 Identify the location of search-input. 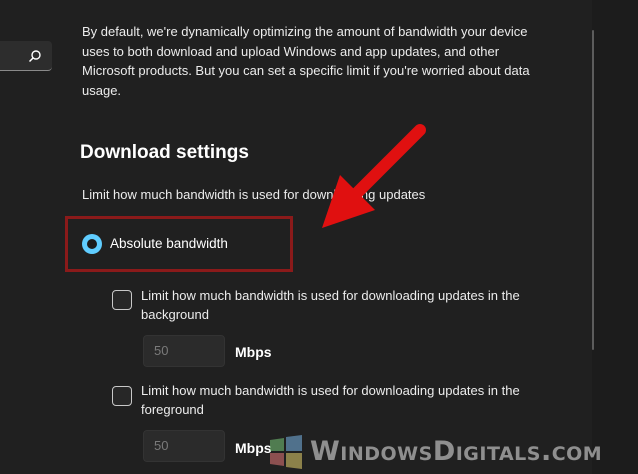
(26, 56).